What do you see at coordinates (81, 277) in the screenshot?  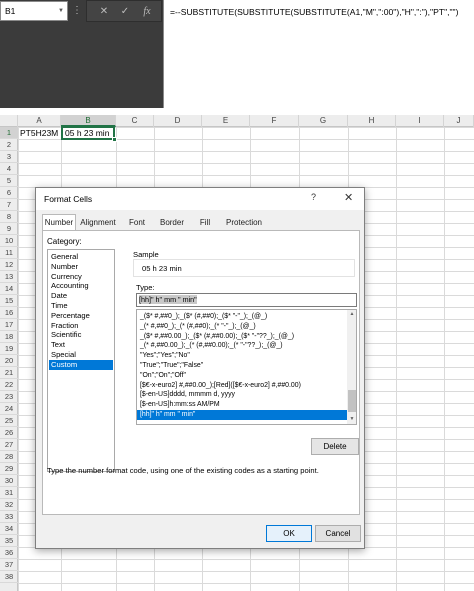 I see `category-item: Currency` at bounding box center [81, 277].